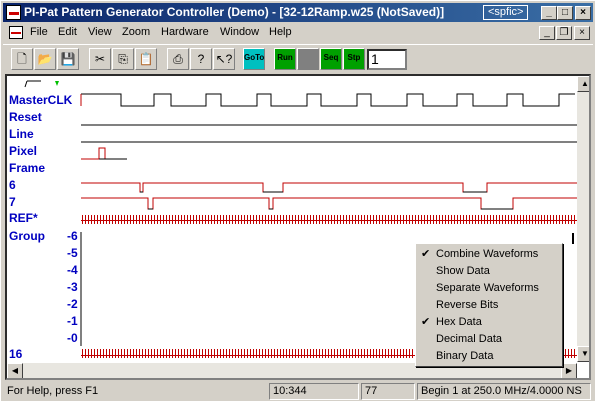 Image resolution: width=596 pixels, height=402 pixels. Describe the element at coordinates (136, 32) in the screenshot. I see `menu-zoom: Zoom` at that location.